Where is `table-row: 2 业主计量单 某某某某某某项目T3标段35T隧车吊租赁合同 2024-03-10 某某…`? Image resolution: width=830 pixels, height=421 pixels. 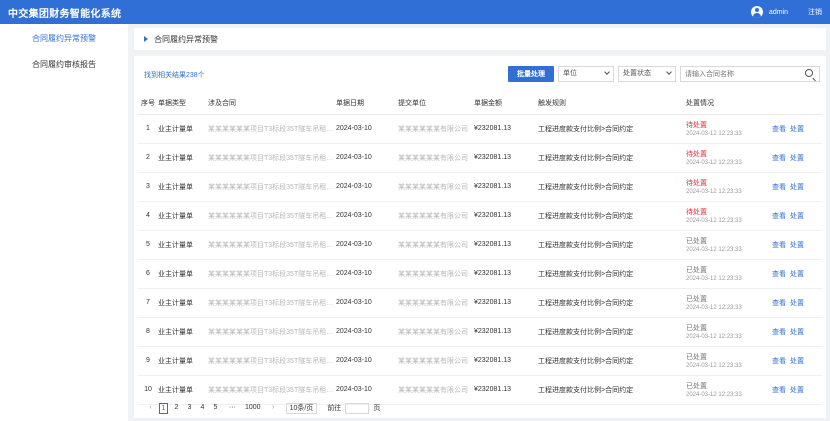 table-row: 2 业主计量单 某某某某某某项目T3标段35T隧车吊租赁合同 2024-03-10 某某… is located at coordinates (480, 158).